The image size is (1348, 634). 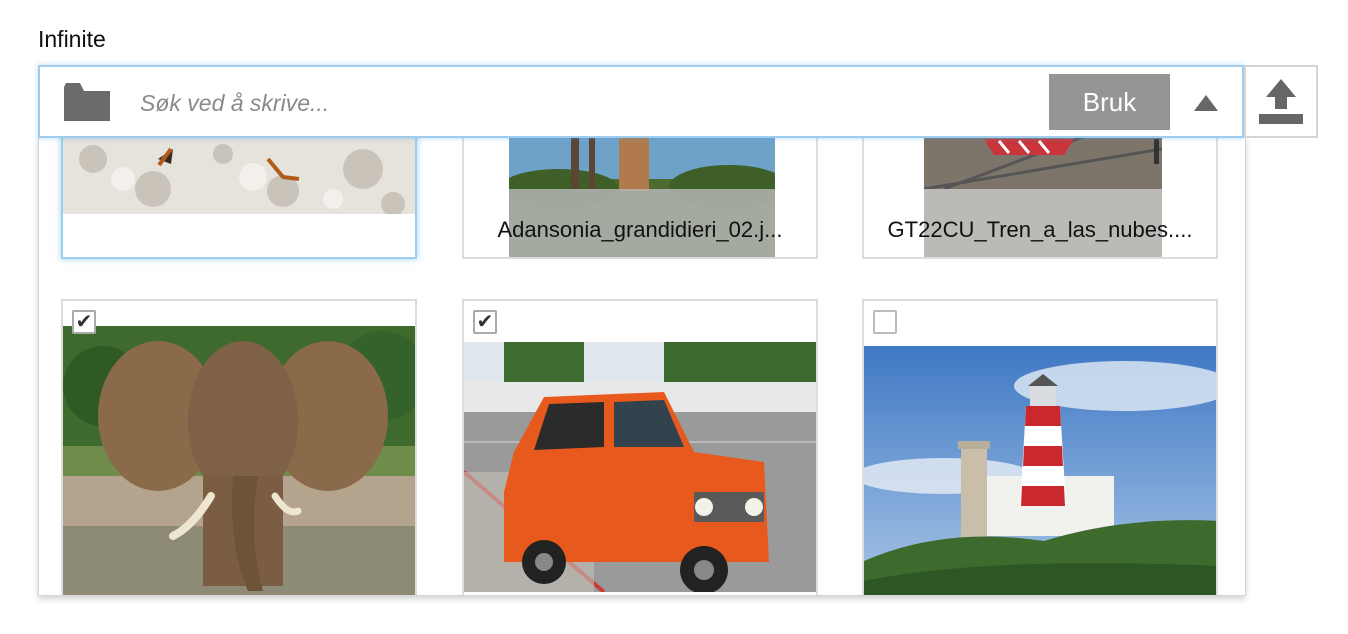 I want to click on collapse-toggle-button, so click(x=1206, y=103).